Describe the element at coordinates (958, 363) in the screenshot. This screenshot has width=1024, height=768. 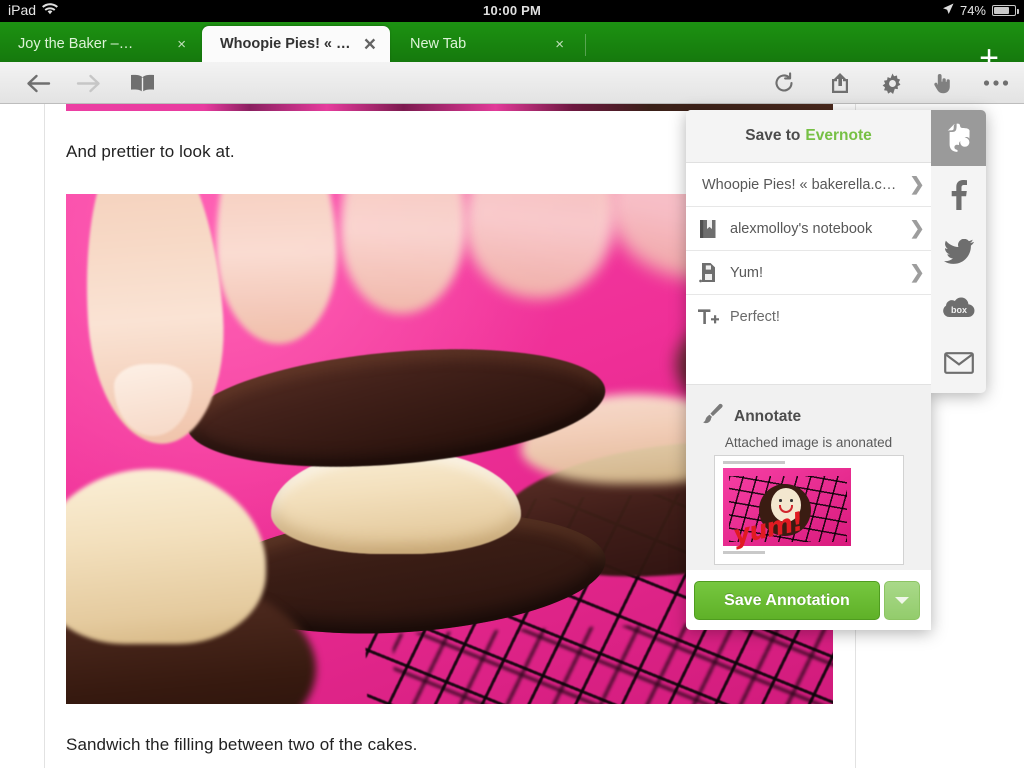
I see `email-icon` at that location.